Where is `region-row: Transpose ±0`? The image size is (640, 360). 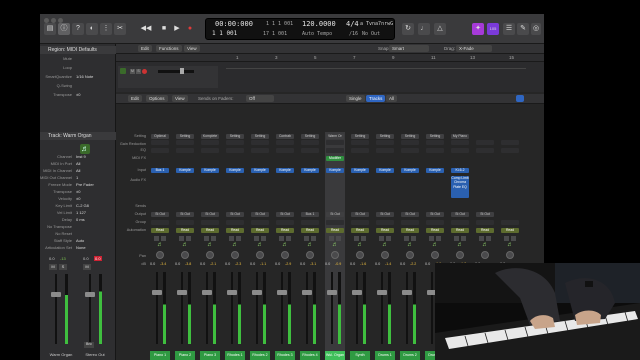 region-row: Transpose ±0 is located at coordinates (78, 96).